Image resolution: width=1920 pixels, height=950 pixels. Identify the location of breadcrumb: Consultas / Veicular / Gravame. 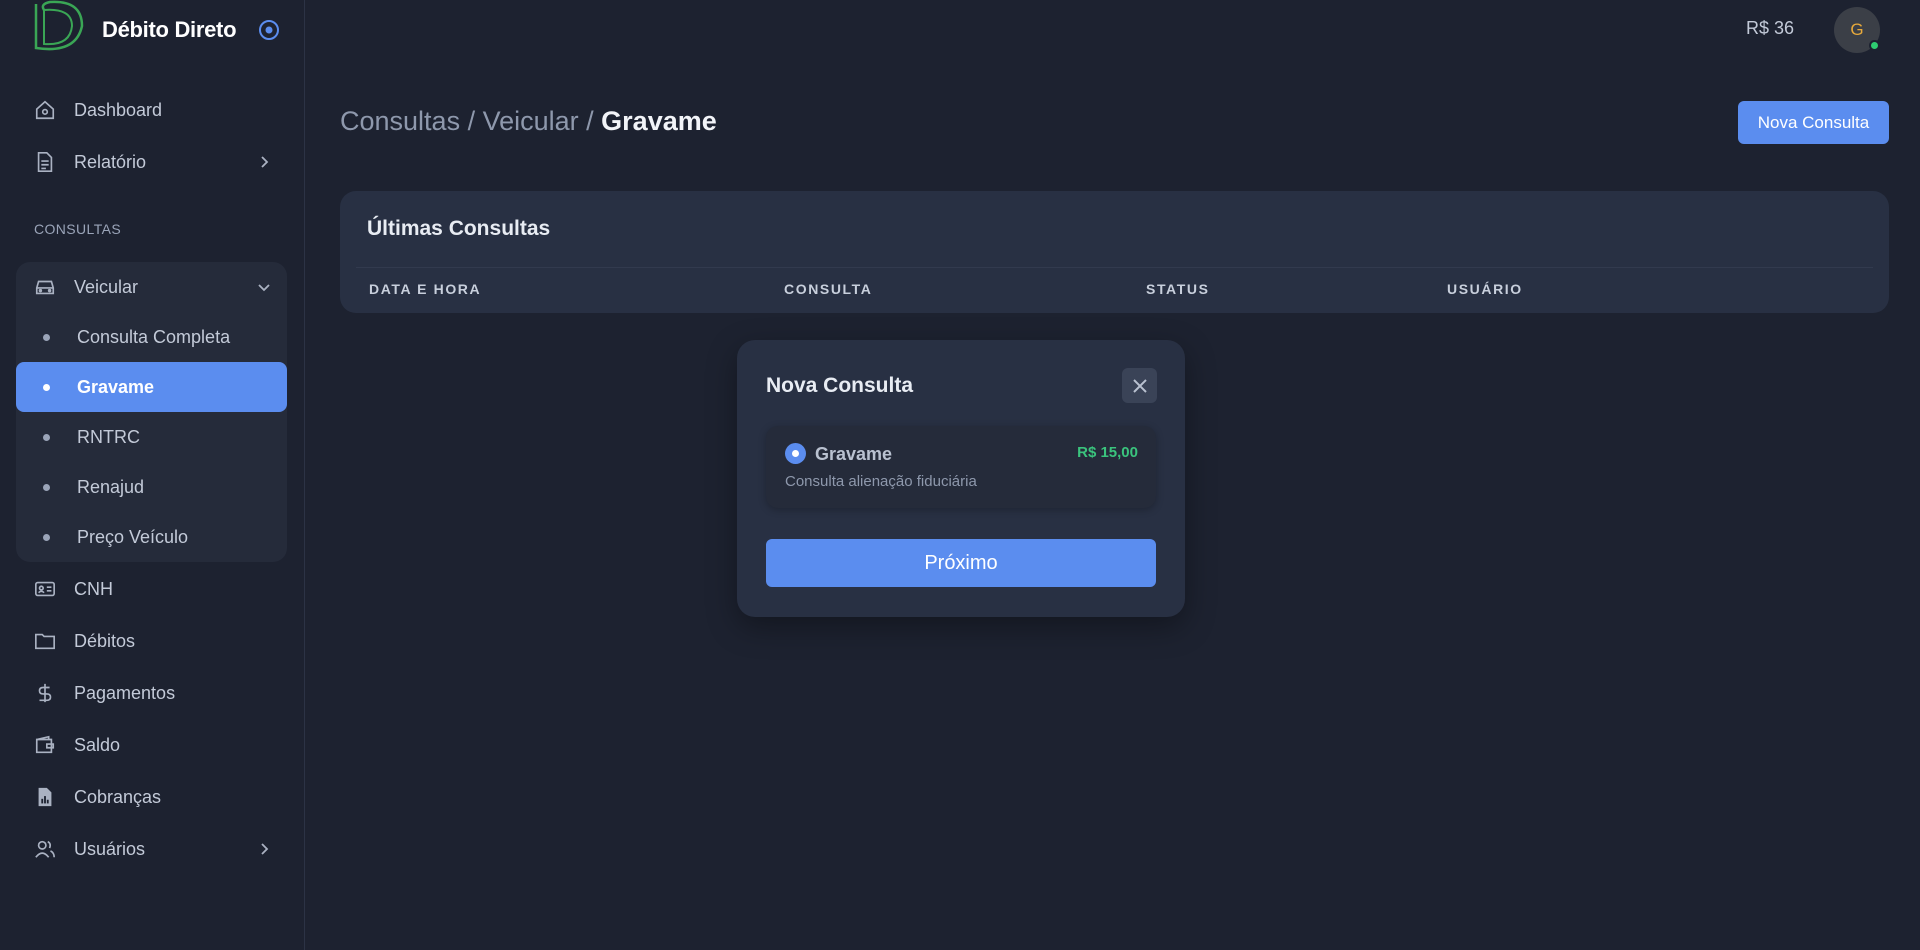
(528, 121).